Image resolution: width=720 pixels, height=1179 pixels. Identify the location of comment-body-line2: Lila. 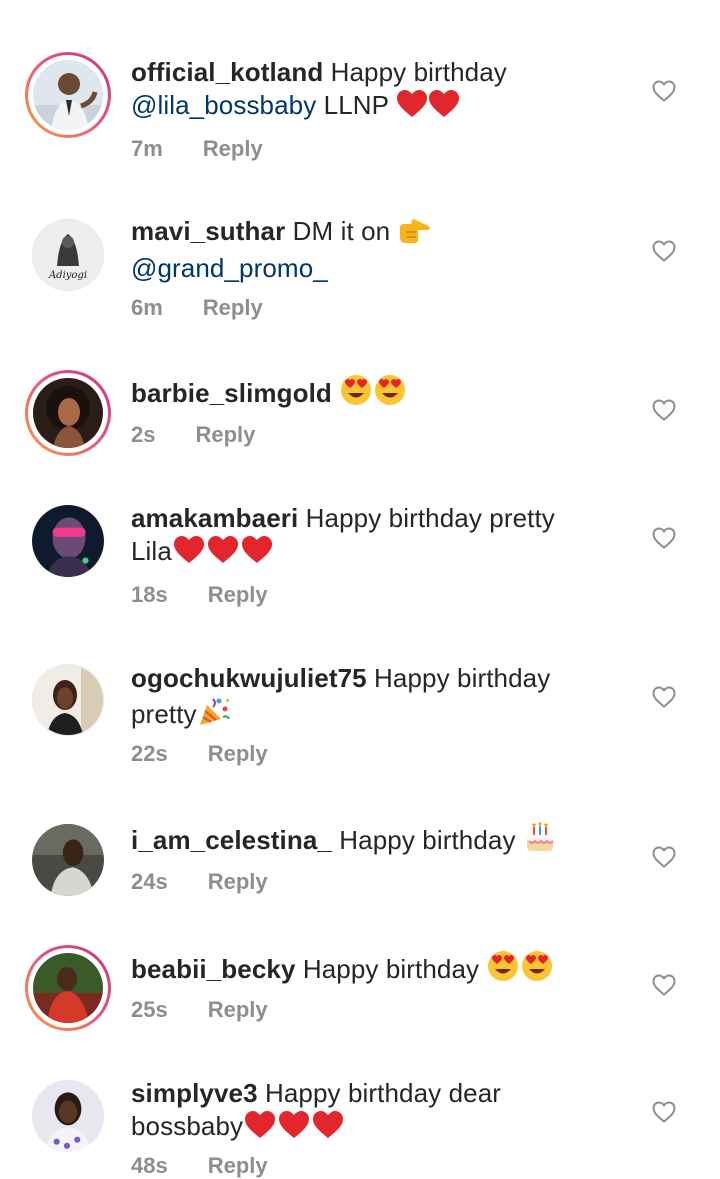
(151, 551).